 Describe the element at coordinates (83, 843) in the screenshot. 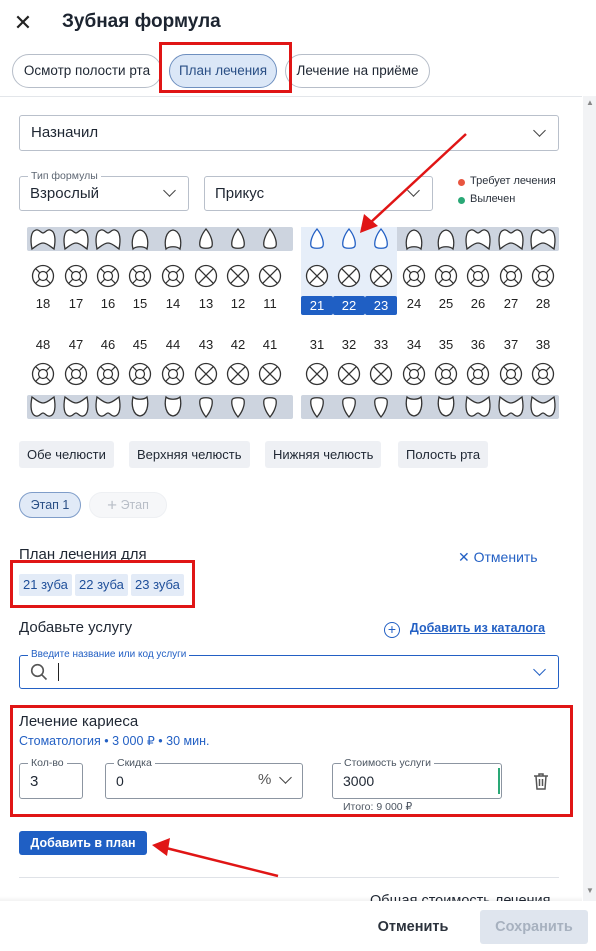

I see `add-to-plan-button: Добавить в план` at that location.